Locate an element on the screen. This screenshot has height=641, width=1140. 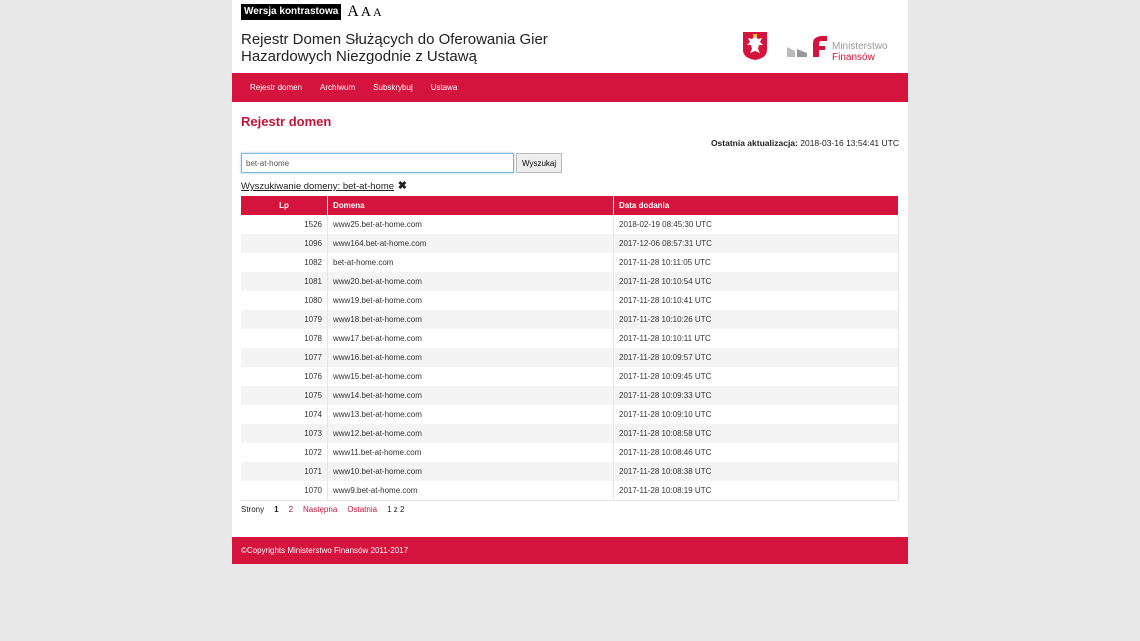
cell-lp: 1526 is located at coordinates (284, 224).